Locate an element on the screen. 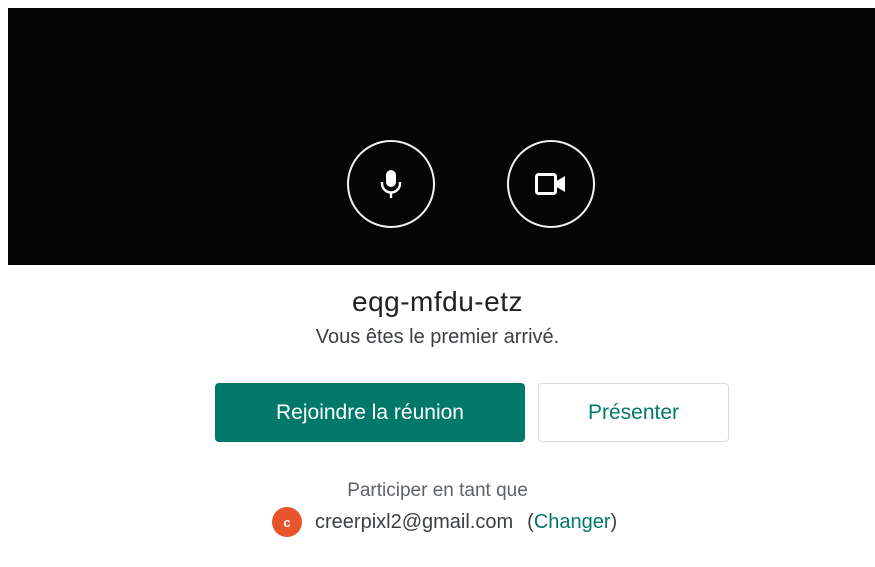 This screenshot has height=567, width=875. change-account-link: Changer is located at coordinates (572, 522).